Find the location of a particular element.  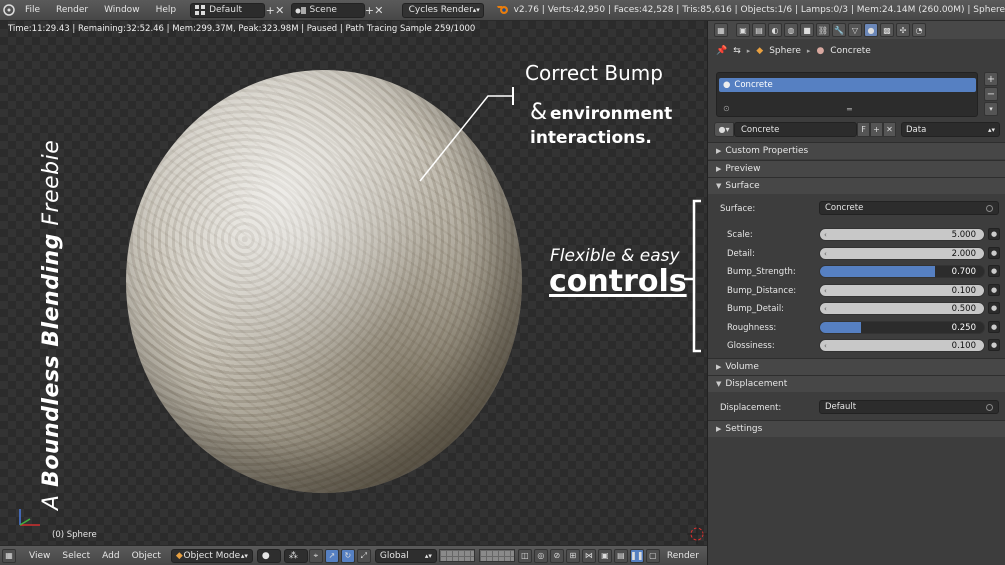

scale-manipulator-icon: ⤢ is located at coordinates (363, 555).